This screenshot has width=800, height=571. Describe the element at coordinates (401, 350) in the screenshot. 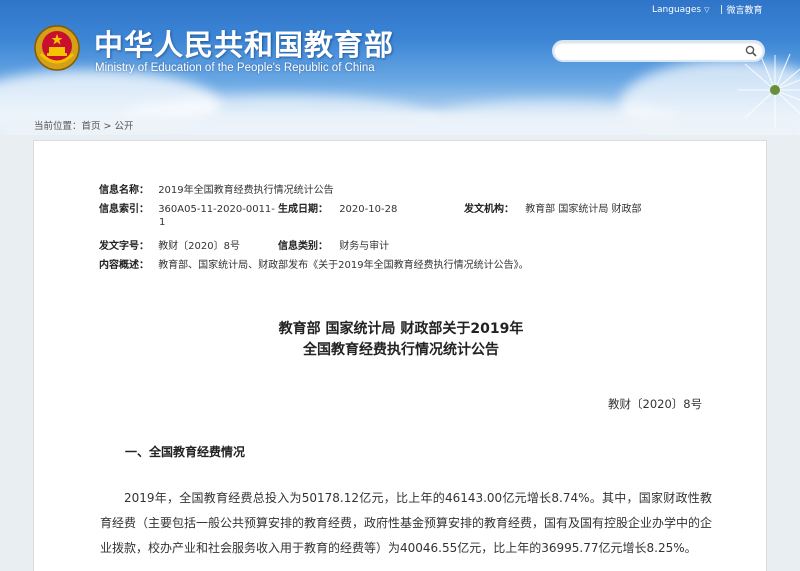

I see `article-title-line2: 全国教育经费执行情况统计公告` at that location.